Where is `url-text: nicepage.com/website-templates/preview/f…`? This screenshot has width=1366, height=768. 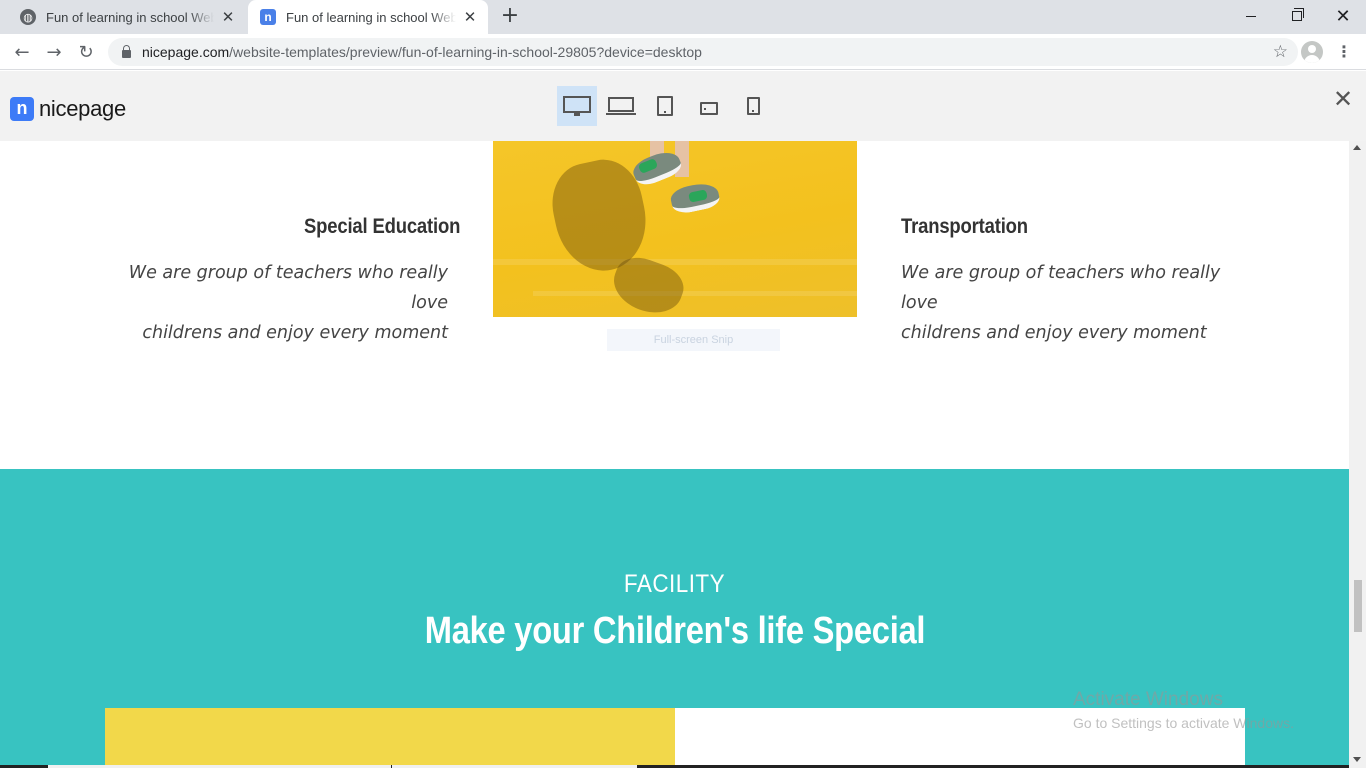
url-text: nicepage.com/website-templates/preview/f… is located at coordinates (422, 52).